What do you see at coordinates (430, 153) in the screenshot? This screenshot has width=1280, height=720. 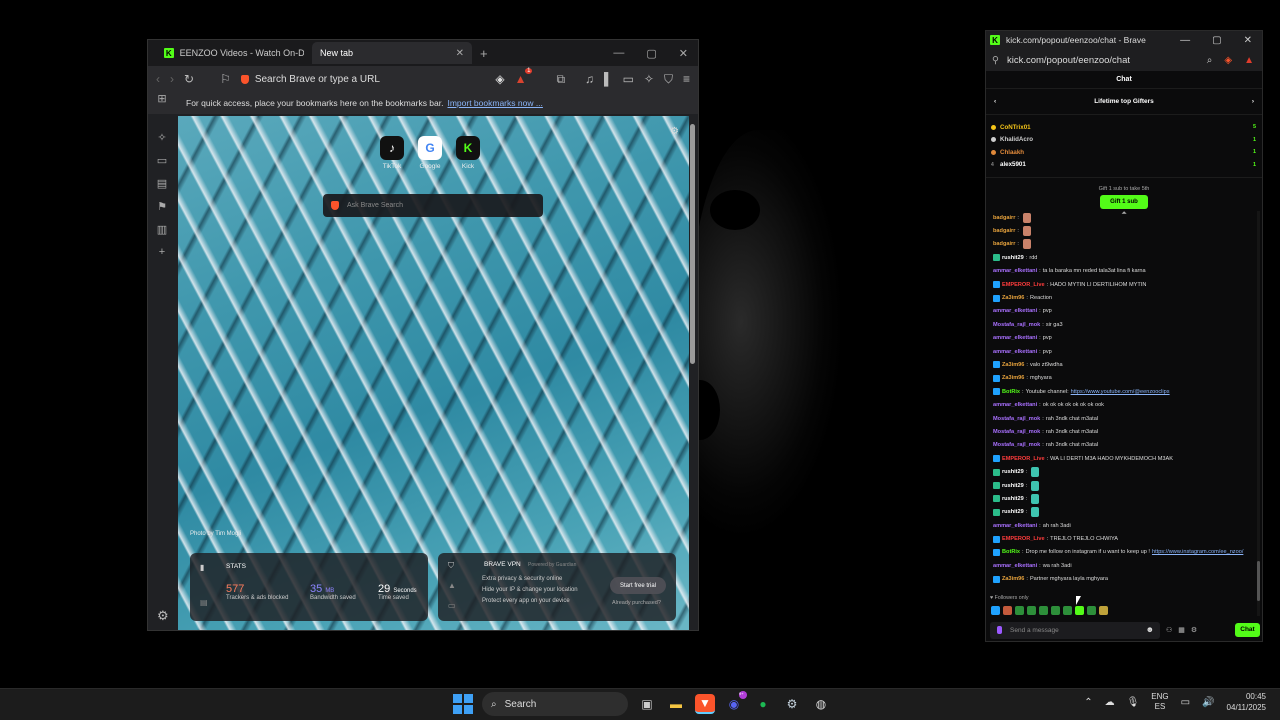 I see `shortcut-google: G Google` at bounding box center [430, 153].